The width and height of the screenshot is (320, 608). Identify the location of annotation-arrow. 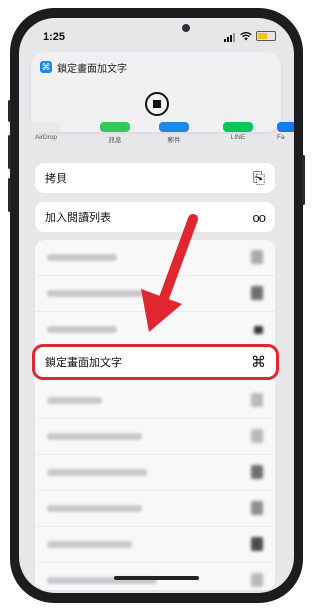
(169, 273).